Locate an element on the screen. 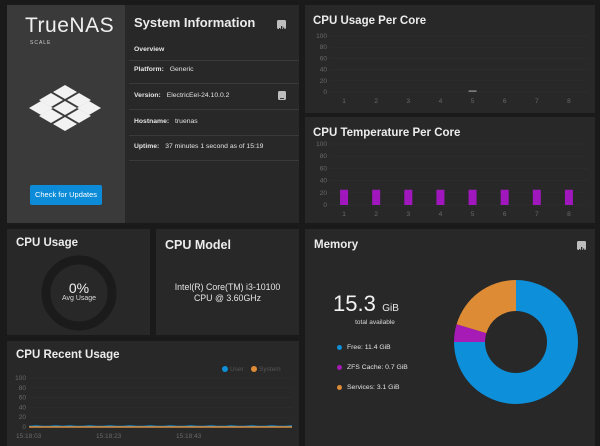 This screenshot has width=600, height=446. cpu-model-title: CPU Model is located at coordinates (198, 245).